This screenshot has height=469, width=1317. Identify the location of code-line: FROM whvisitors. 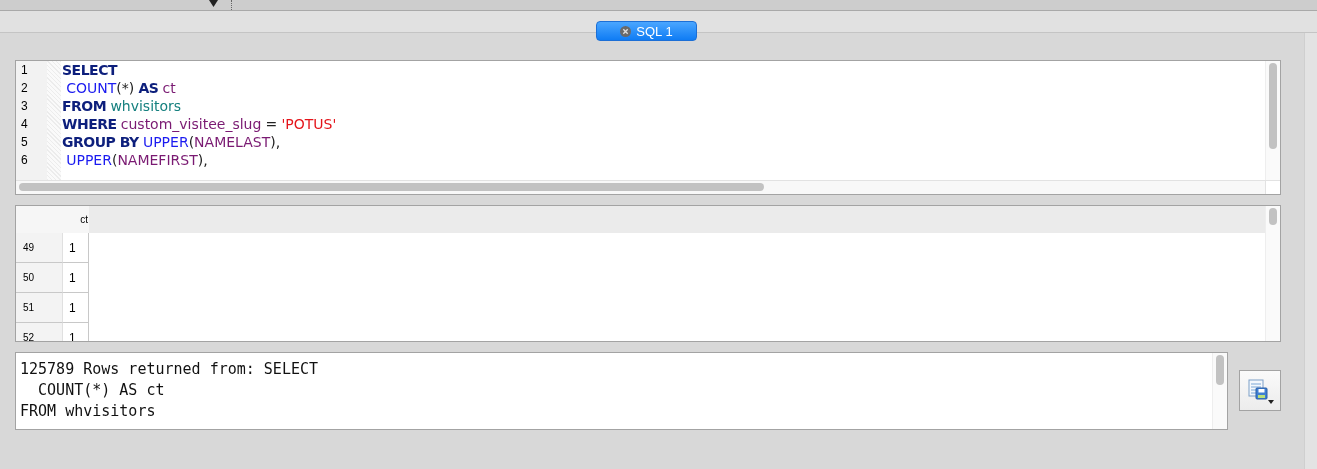
(122, 106).